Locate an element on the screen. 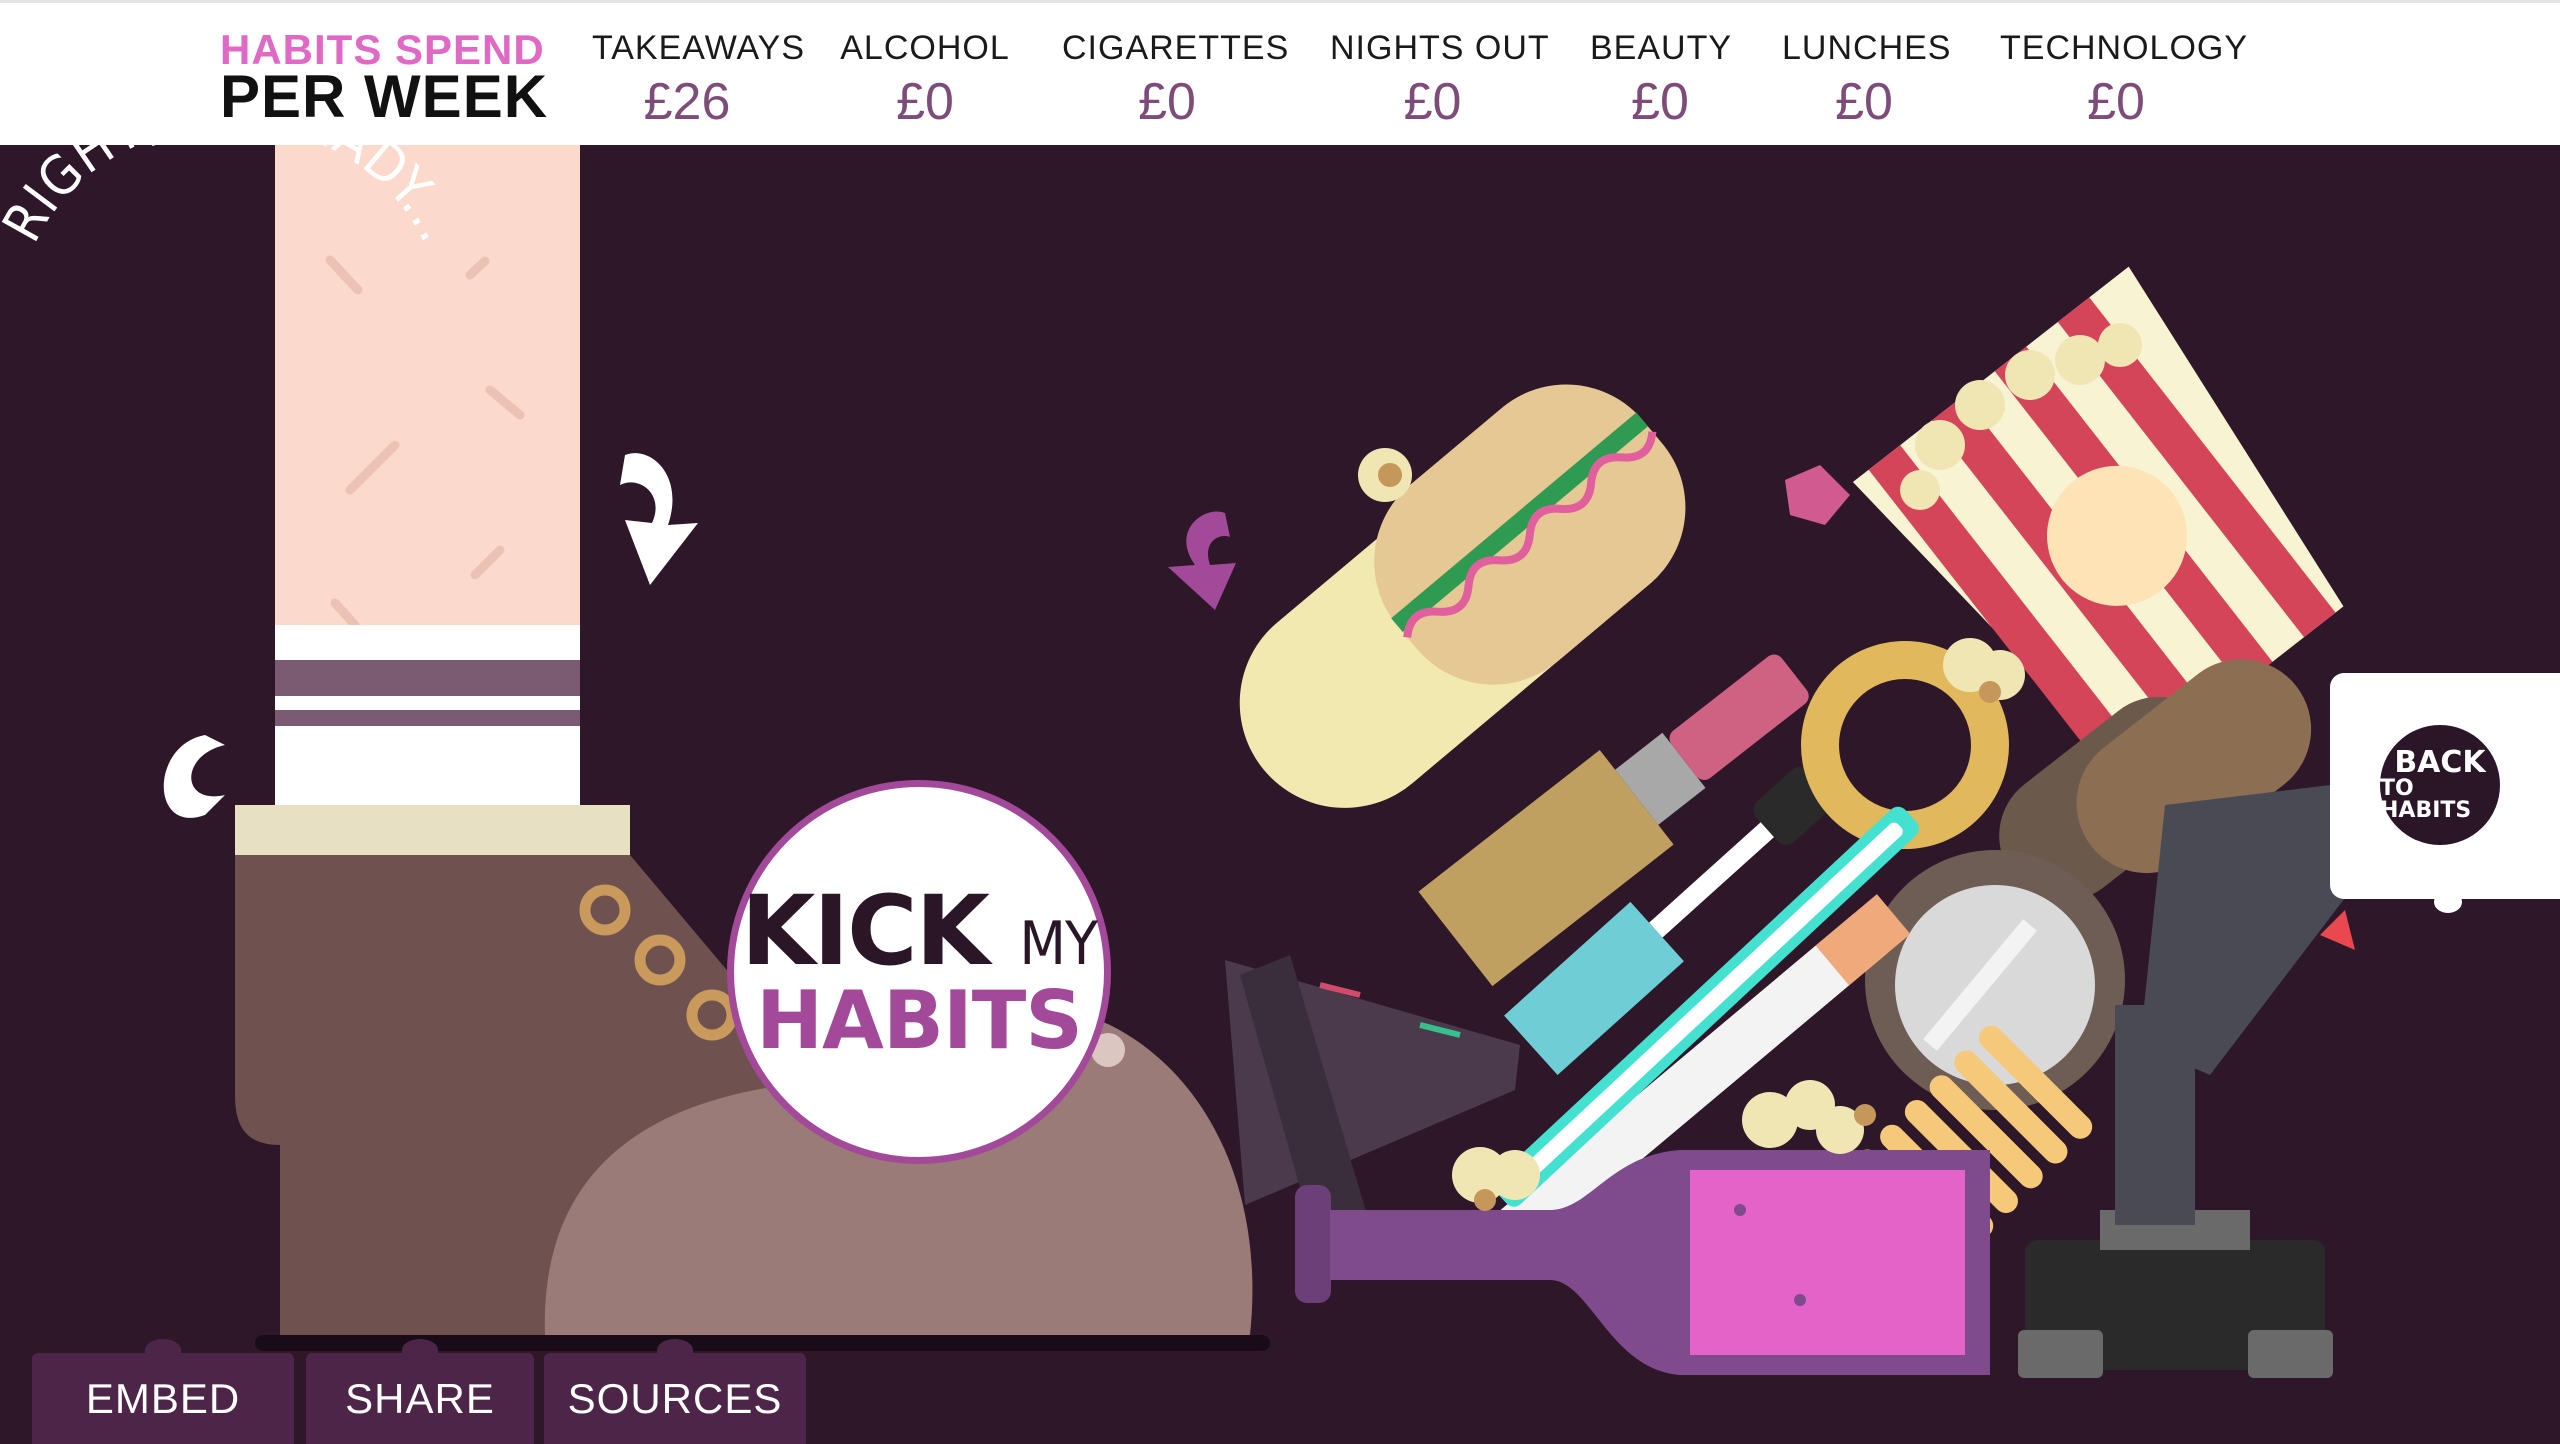 The width and height of the screenshot is (2560, 1444). sources-label: SOURCES is located at coordinates (675, 1398).